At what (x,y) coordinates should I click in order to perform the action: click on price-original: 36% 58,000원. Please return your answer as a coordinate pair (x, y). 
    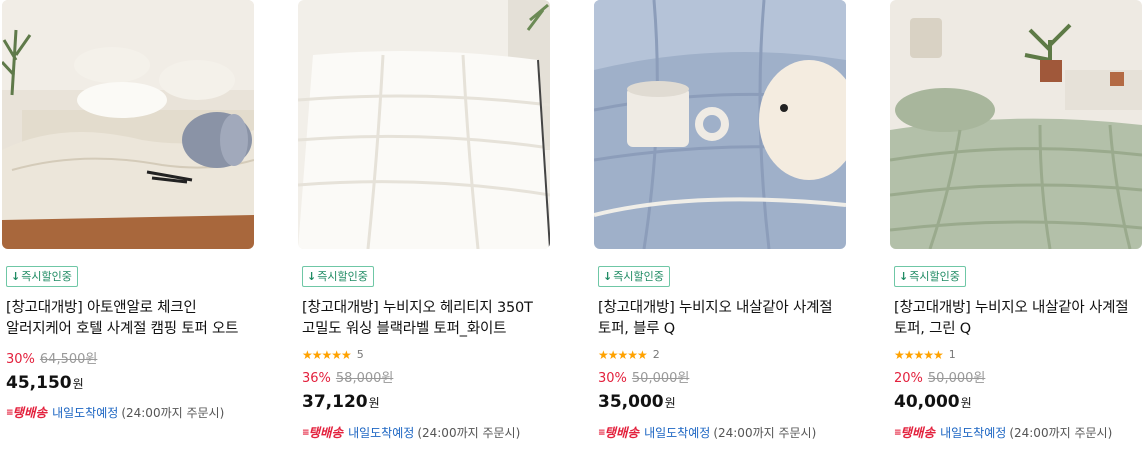
    Looking at the image, I should click on (347, 379).